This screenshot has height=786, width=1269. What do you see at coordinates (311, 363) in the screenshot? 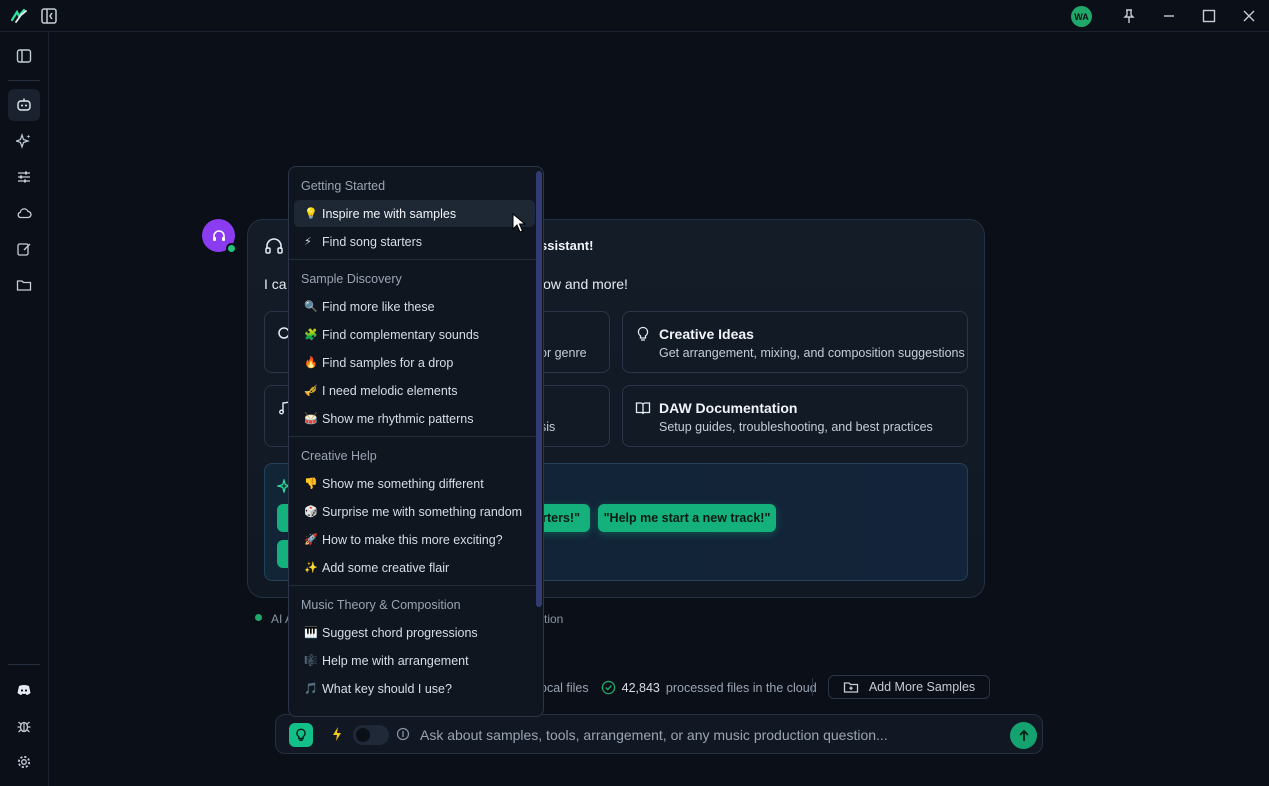
I see `fire-emoji-icon: 🔥` at bounding box center [311, 363].